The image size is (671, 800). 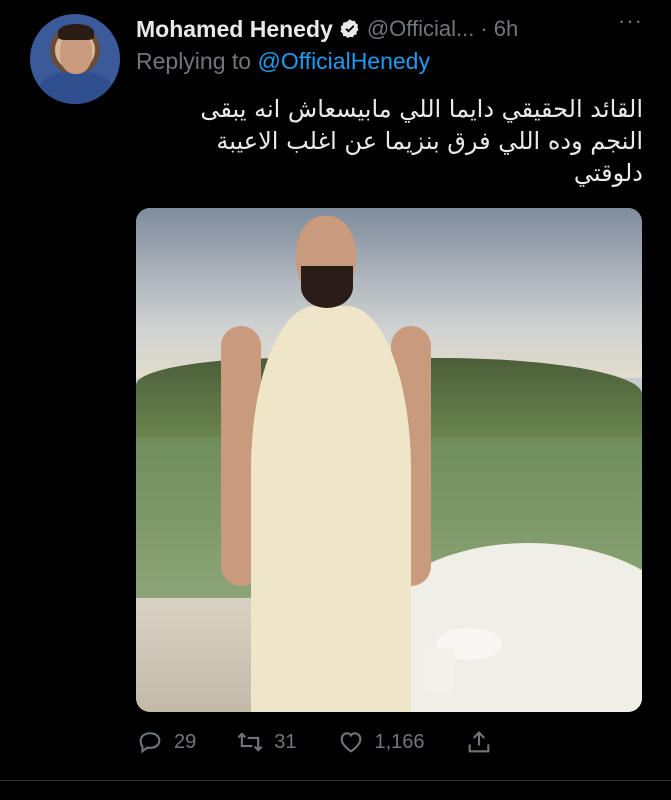 I want to click on avatar-shirt, so click(x=76, y=88).